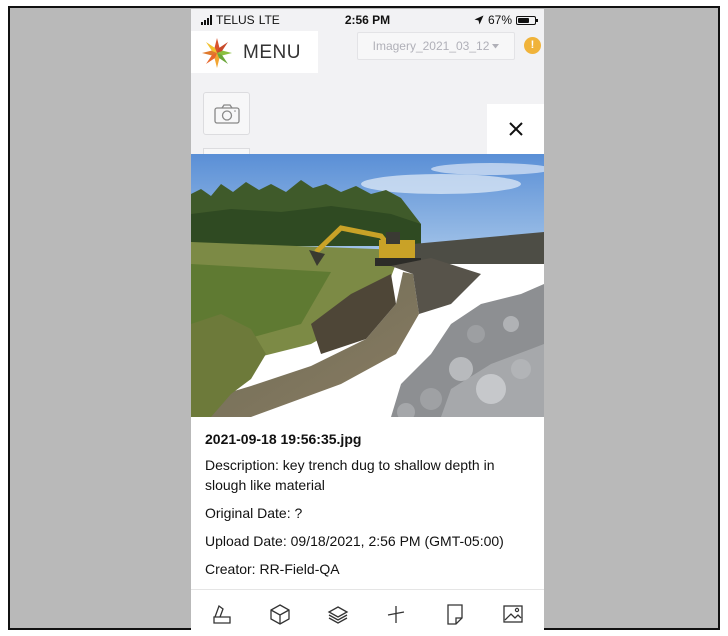  I want to click on location-arrow-icon, so click(479, 20).